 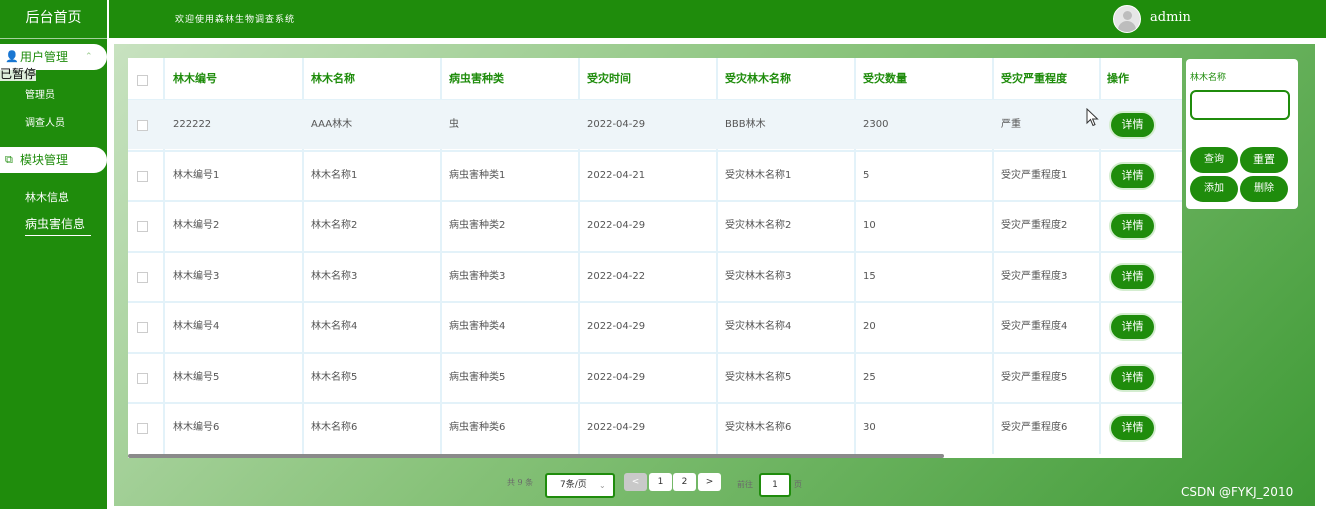 I want to click on chevron-up-icon: ⌃, so click(x=89, y=57).